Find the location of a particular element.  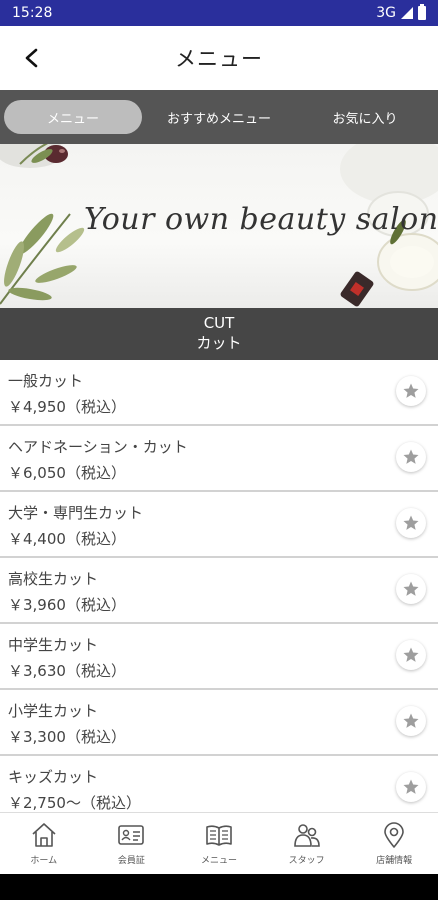

section-header: CUT カット is located at coordinates (219, 334).